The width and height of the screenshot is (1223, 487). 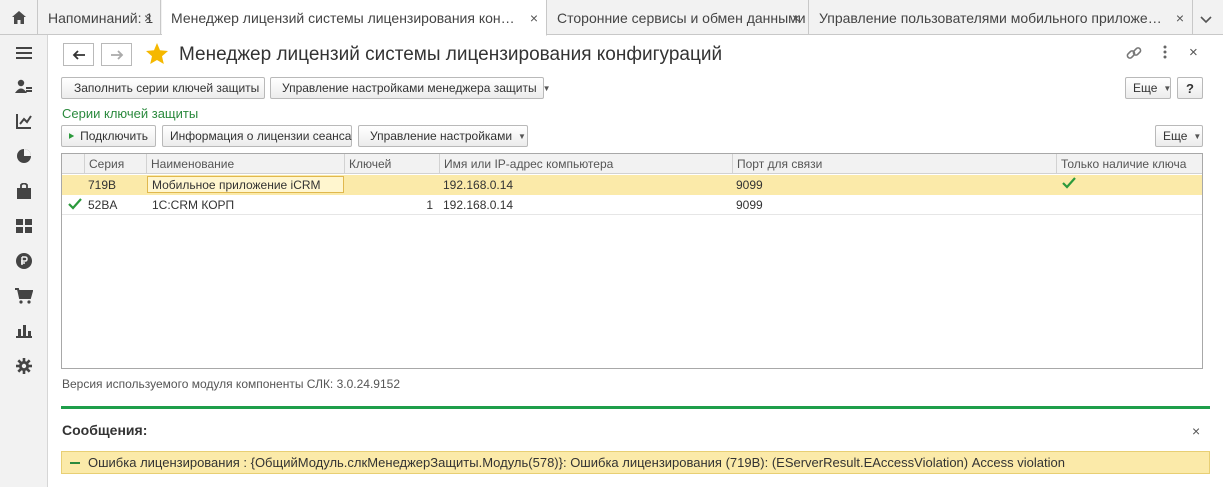 I want to click on manage-settings-label: Управление настройками, so click(x=441, y=136).